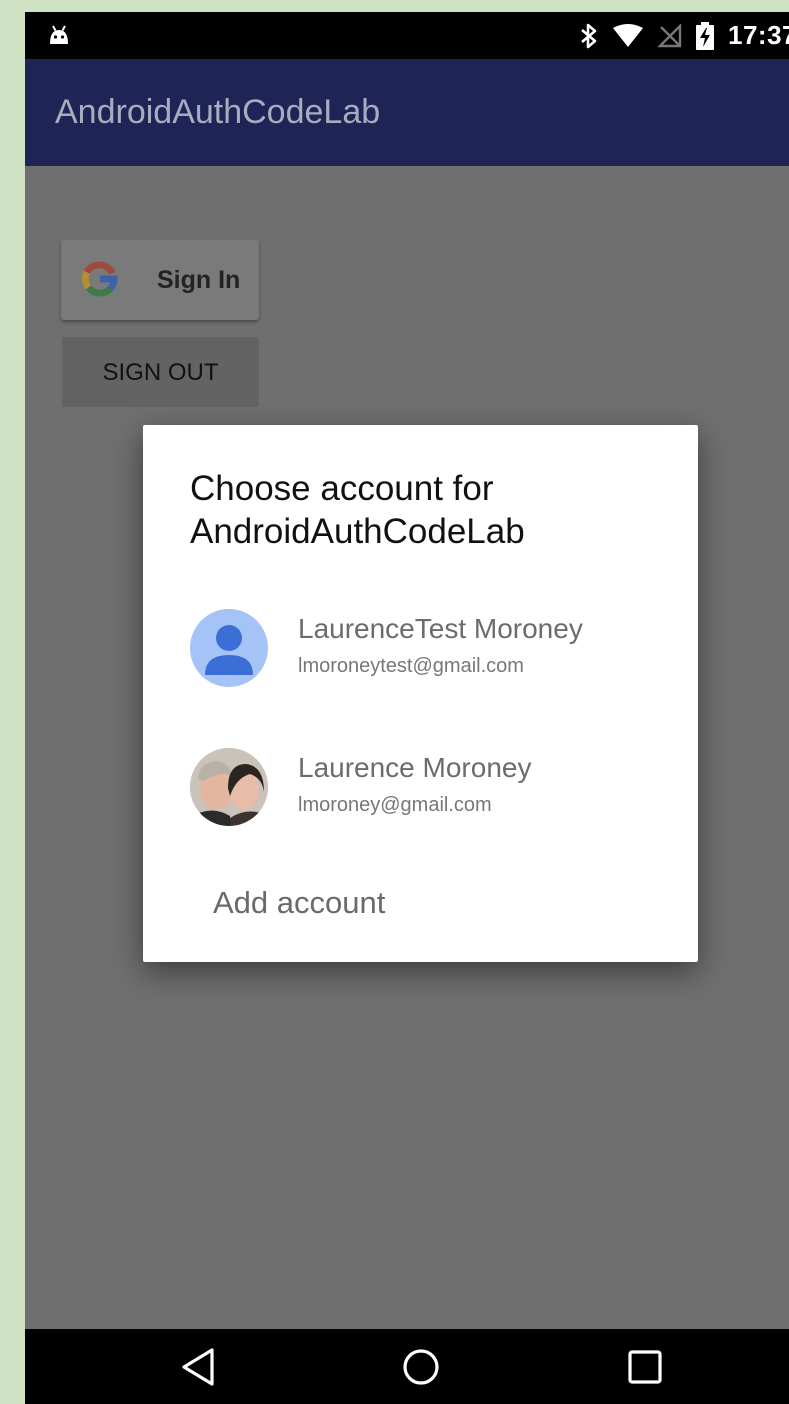 Image resolution: width=789 pixels, height=1404 pixels. What do you see at coordinates (395, 805) in the screenshot?
I see `account-email: lmoroney@gmail.com` at bounding box center [395, 805].